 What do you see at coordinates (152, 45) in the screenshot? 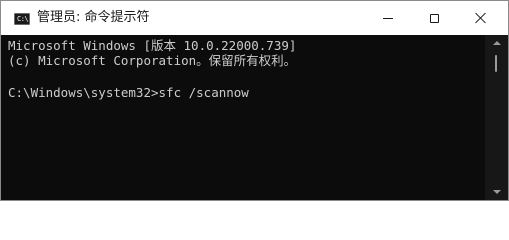
I see `console-line-version: Microsoft Windows [版本 10.0.22000.739]` at bounding box center [152, 45].